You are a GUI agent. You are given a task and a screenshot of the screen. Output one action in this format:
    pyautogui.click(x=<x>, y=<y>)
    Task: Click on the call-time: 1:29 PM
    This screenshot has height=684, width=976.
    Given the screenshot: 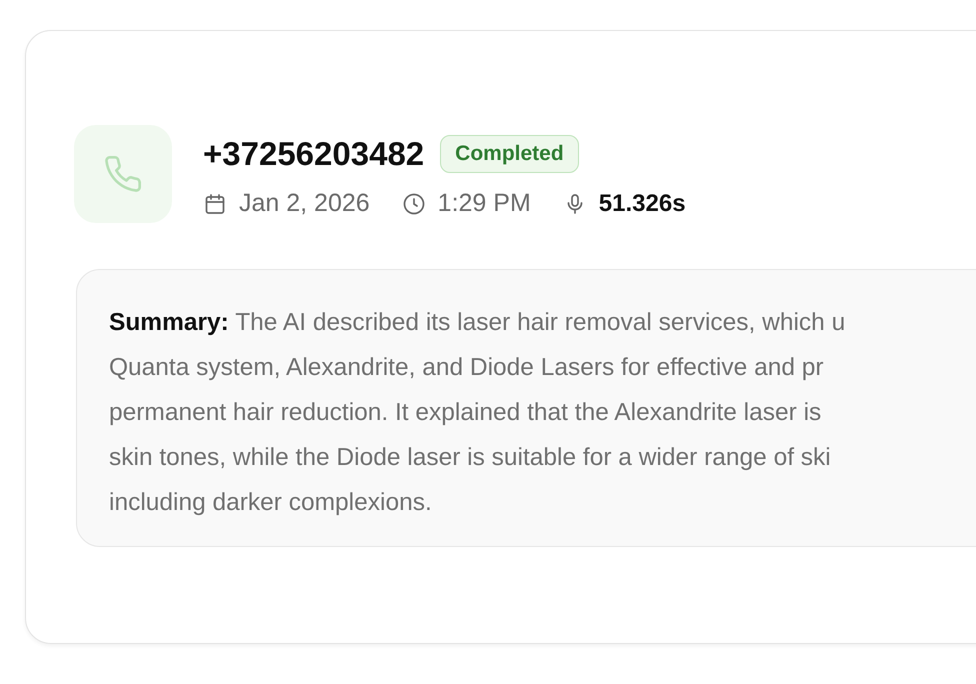 What is the action you would take?
    pyautogui.click(x=484, y=203)
    